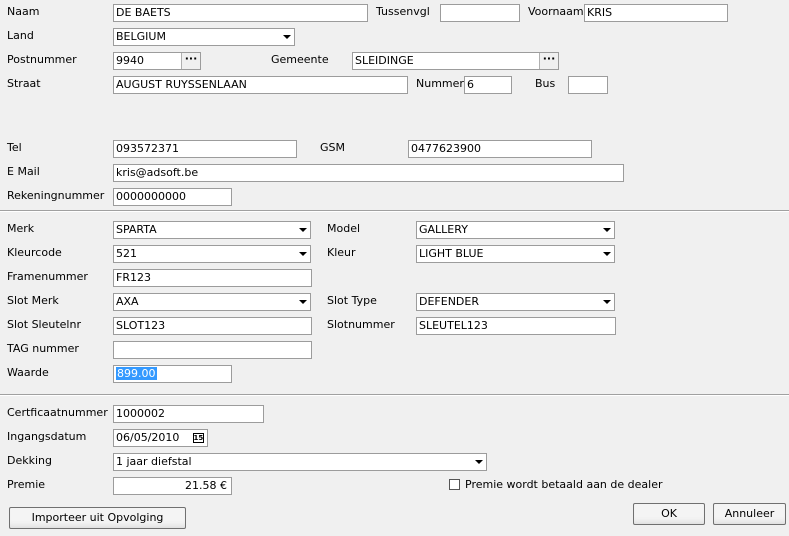  I want to click on kleurcode-value: 521, so click(126, 253).